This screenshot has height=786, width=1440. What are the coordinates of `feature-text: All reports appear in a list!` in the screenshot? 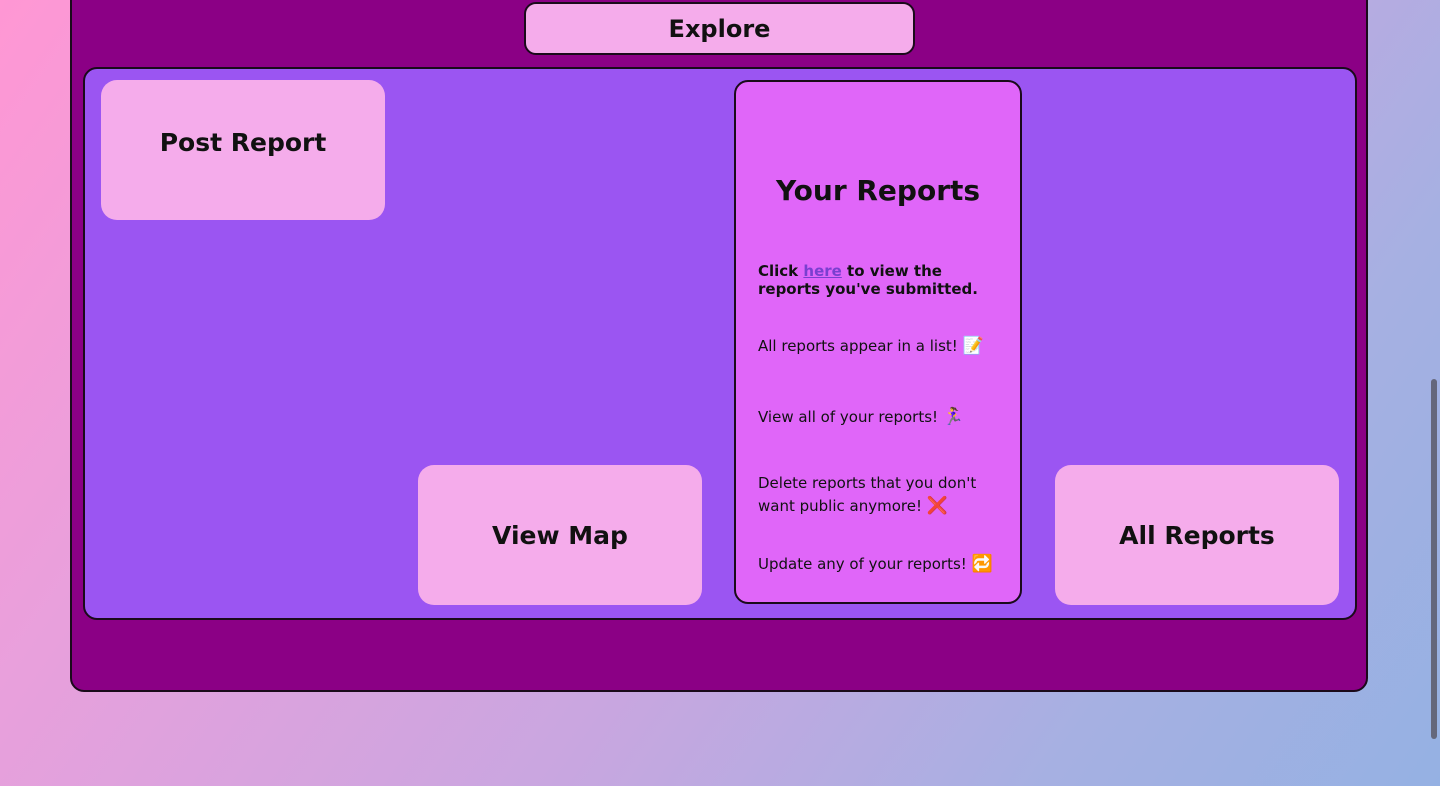 It's located at (860, 346).